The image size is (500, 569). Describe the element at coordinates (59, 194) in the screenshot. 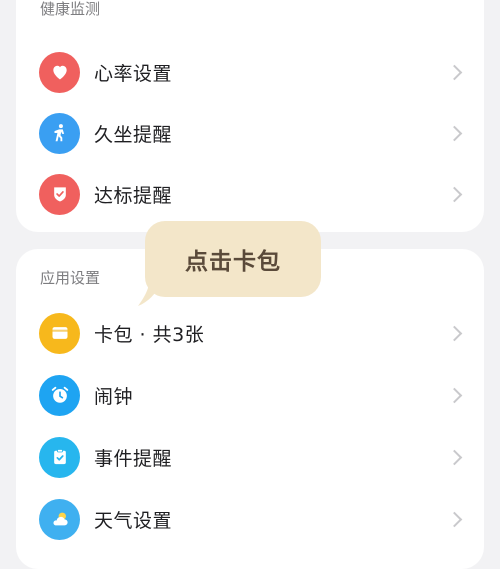

I see `shield-check-icon` at that location.